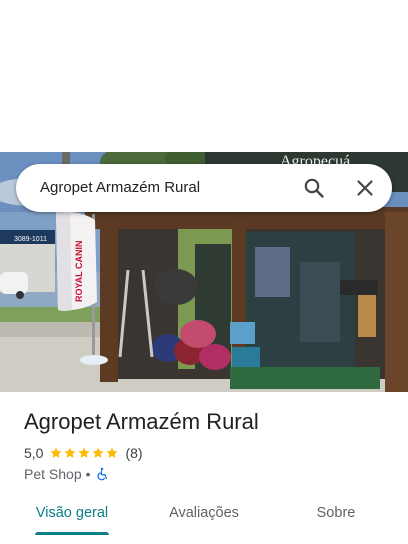  What do you see at coordinates (336, 513) in the screenshot?
I see `tab-about: Sobre` at bounding box center [336, 513].